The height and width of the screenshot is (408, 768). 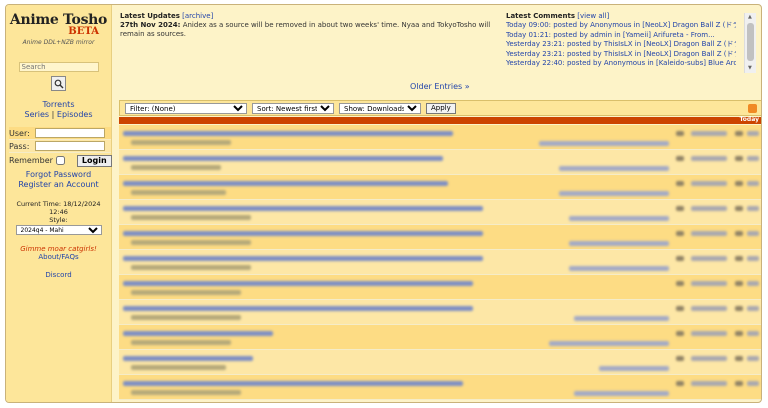 What do you see at coordinates (58, 257) in the screenshot?
I see `about-link: About/FAQs` at bounding box center [58, 257].